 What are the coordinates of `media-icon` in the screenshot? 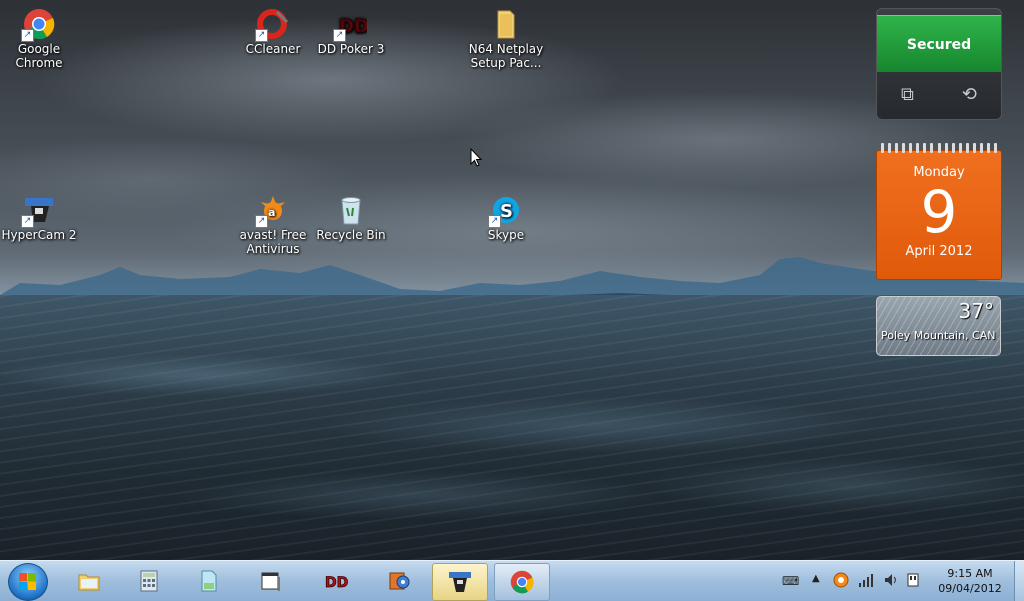 It's located at (399, 581).